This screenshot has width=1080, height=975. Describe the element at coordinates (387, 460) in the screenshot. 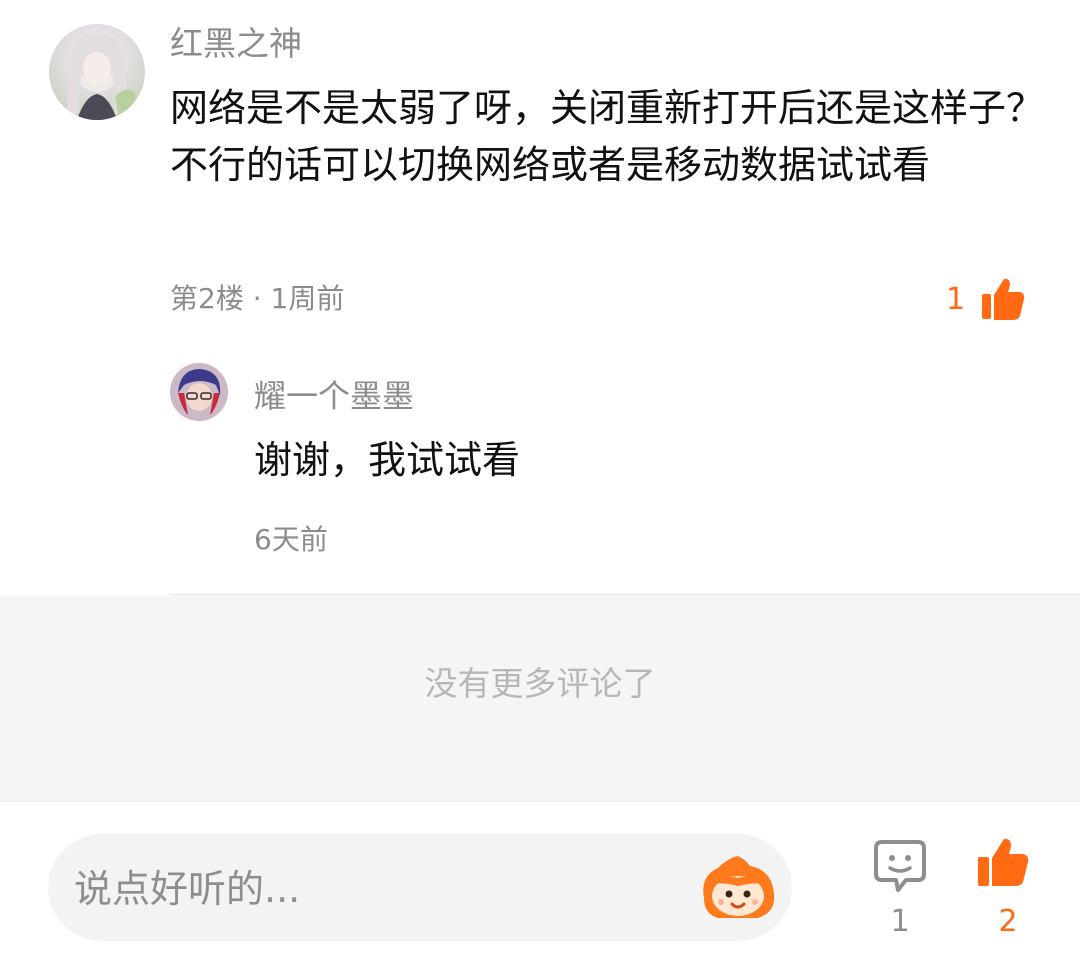

I see `reply-text: 谢谢，我试试看` at that location.